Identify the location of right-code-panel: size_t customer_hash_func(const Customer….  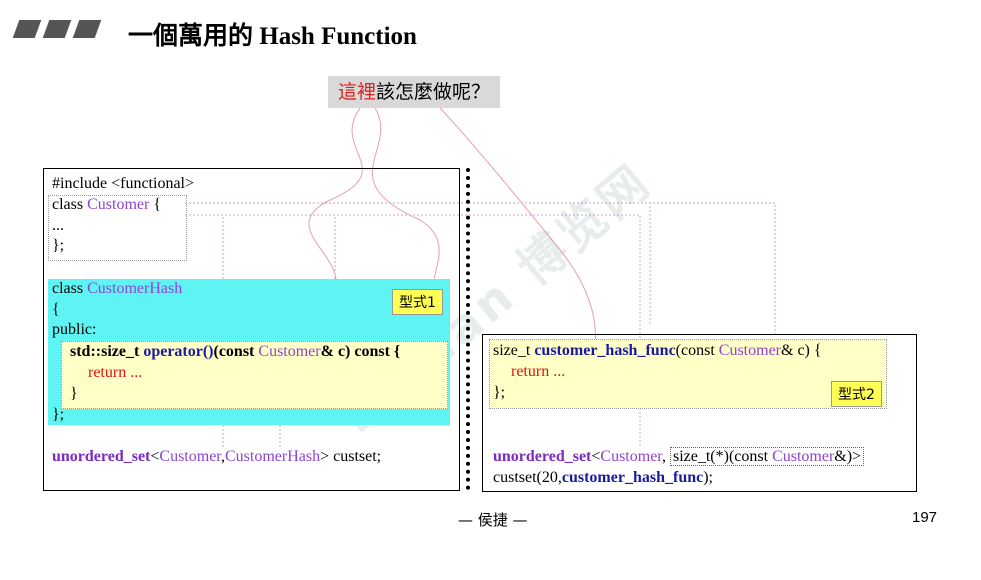
(699, 413).